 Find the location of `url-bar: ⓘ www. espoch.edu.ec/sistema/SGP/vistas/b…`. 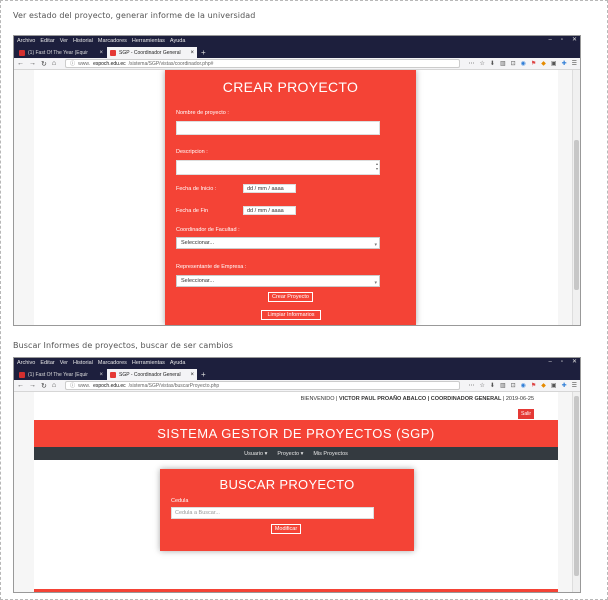

url-bar: ⓘ www. espoch.edu.ec/sistema/SGP/vistas/b… is located at coordinates (262, 385).